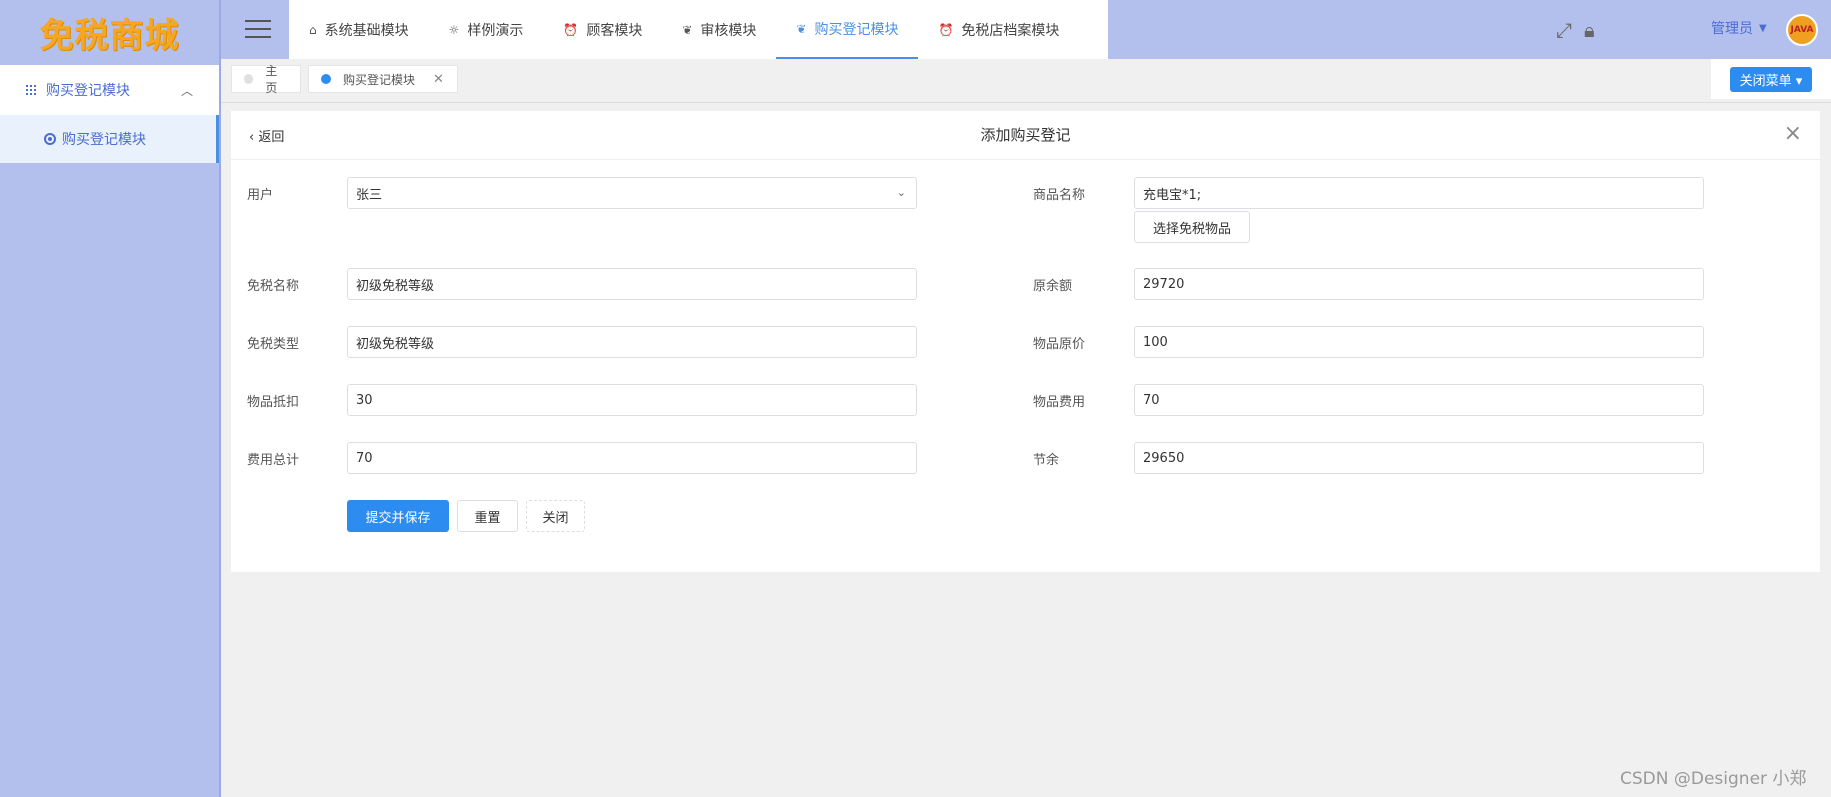  I want to click on close-menu-label: 关闭菜单, so click(1765, 81).